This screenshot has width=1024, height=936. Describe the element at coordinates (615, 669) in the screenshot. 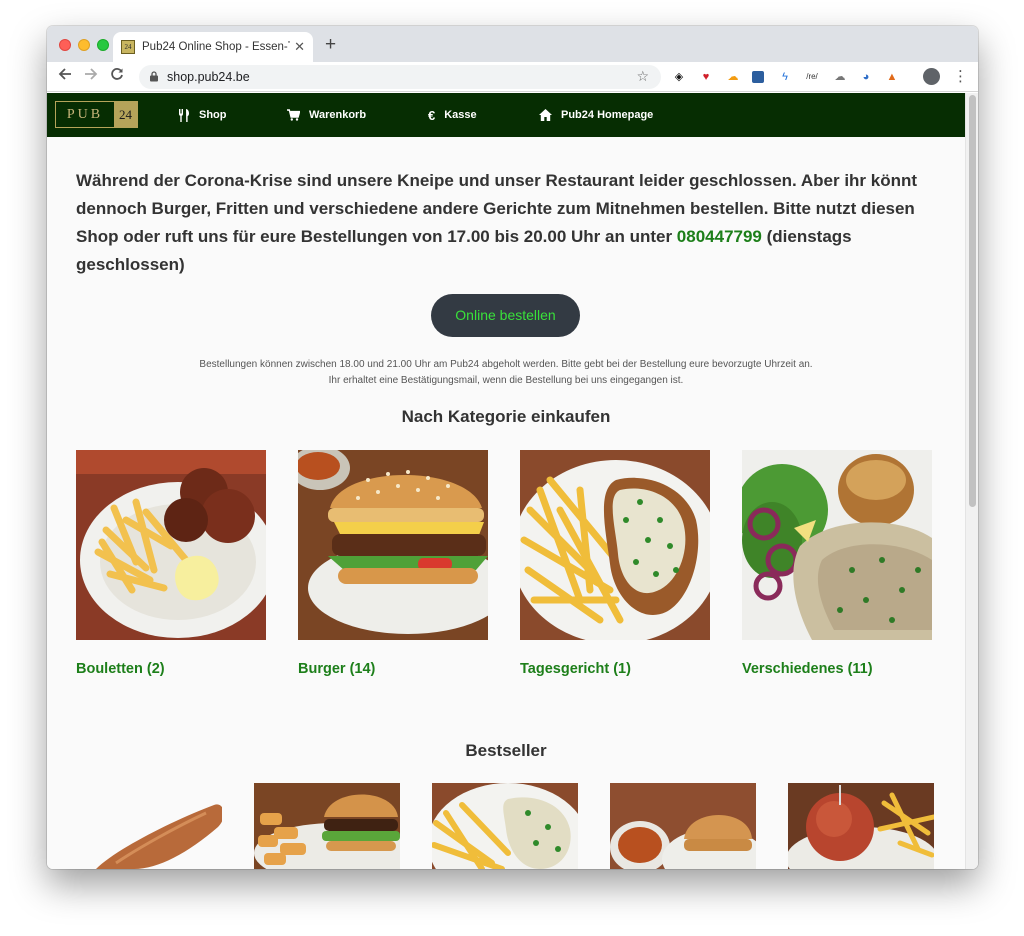

I see `category-label-tagesgericht: Tagesgericht (1)` at that location.